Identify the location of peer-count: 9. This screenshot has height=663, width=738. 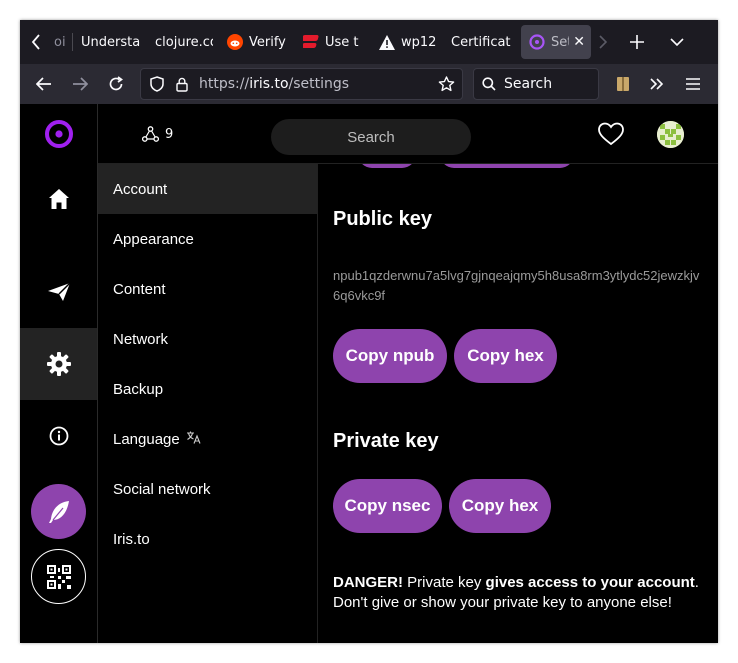
(157, 134).